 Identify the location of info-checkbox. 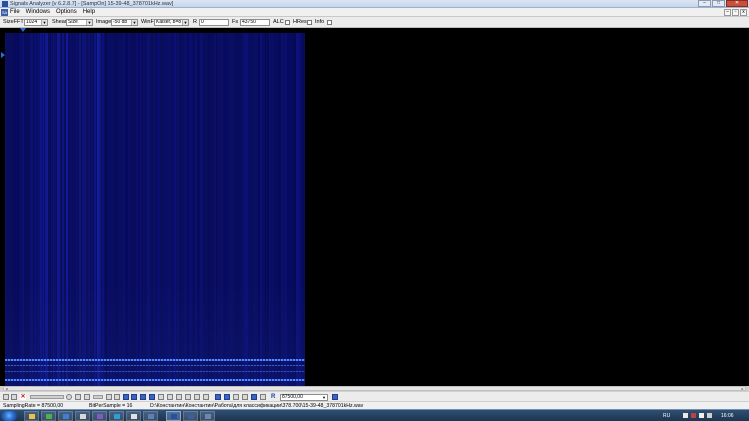
(329, 22).